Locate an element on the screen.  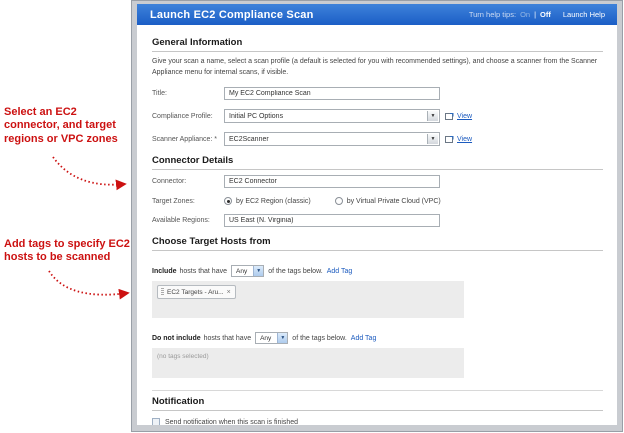
no-tags-selected-text: (no tags selected) is located at coordinates (183, 356).